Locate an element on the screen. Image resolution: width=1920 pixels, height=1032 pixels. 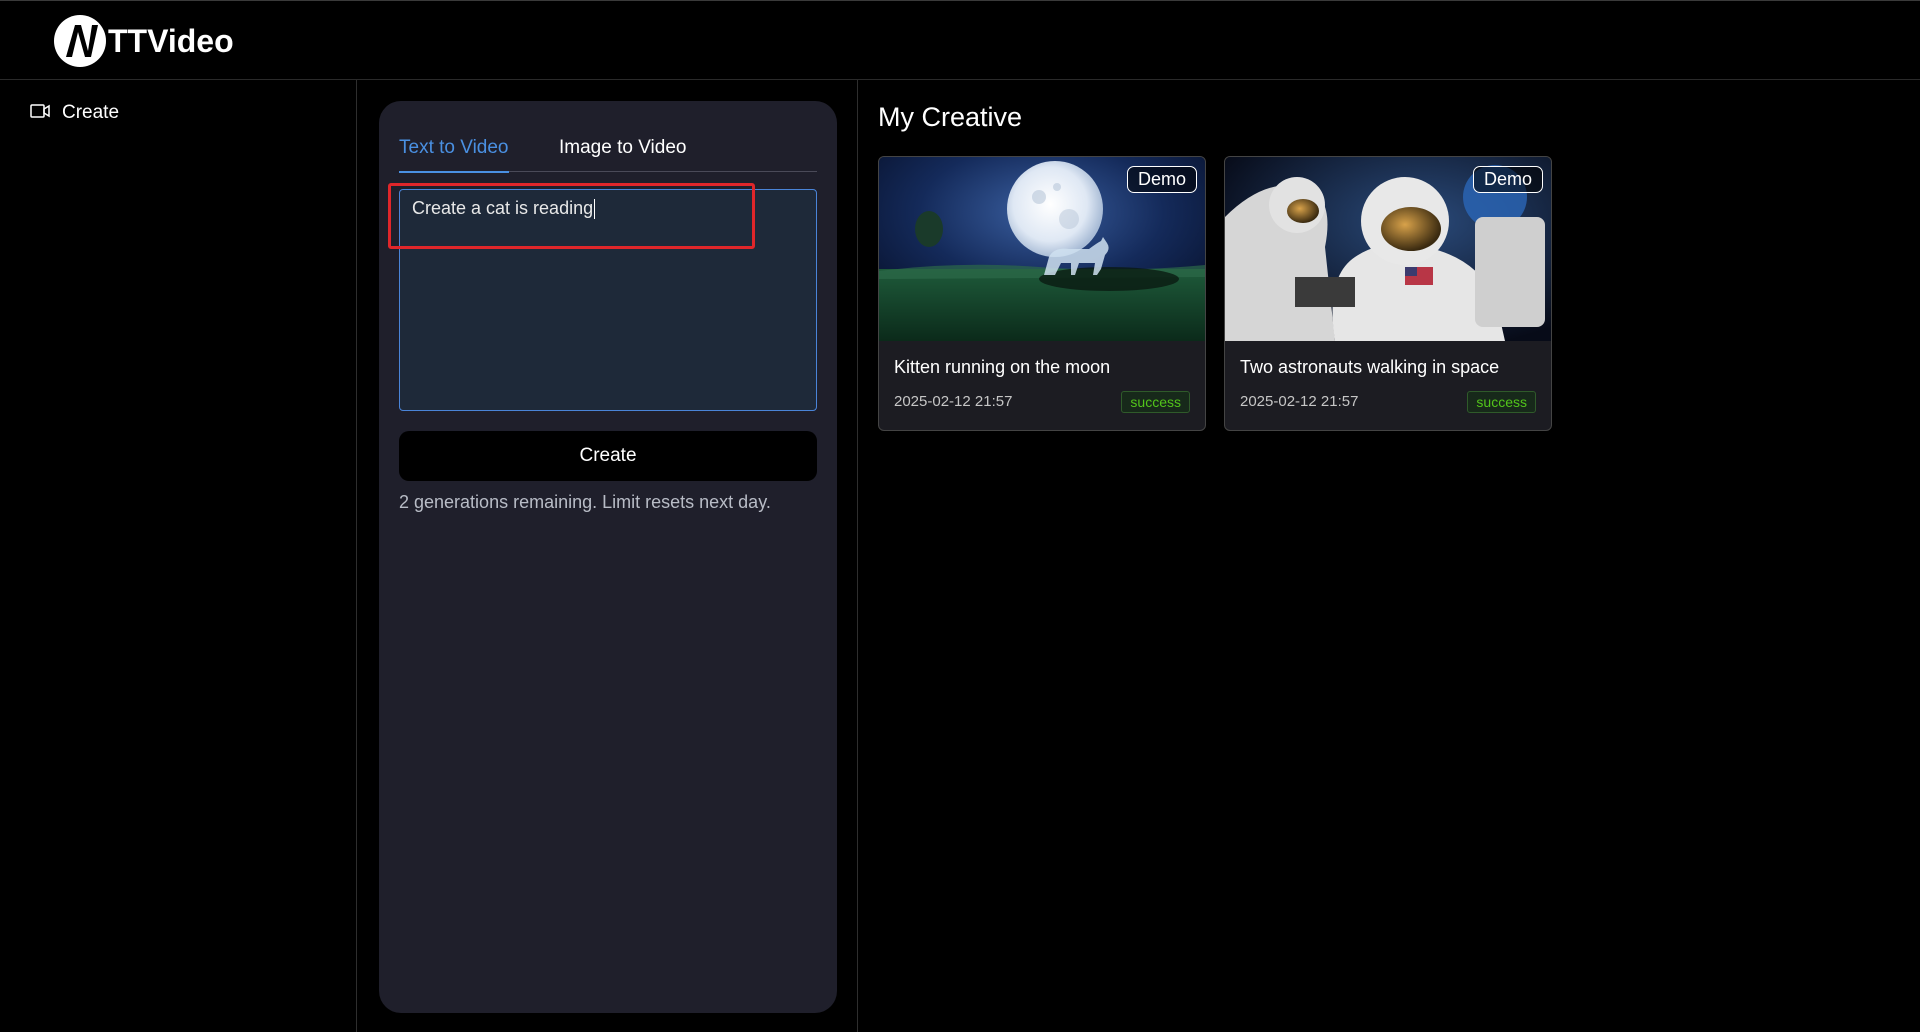
mode-tabs: Text to Video Image to Video is located at coordinates (608, 152).